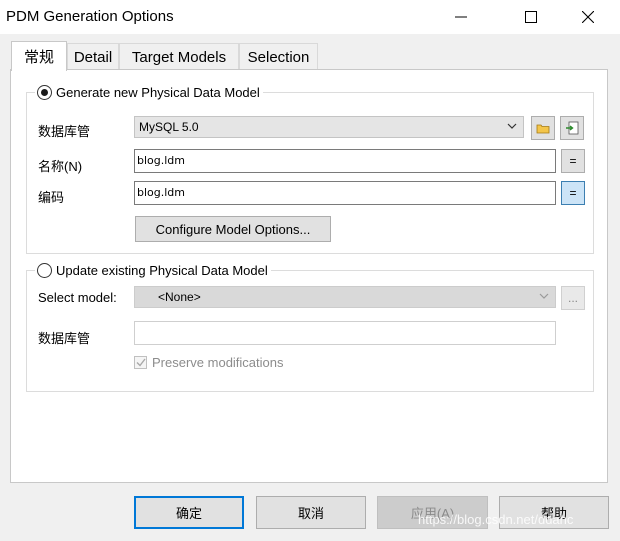  Describe the element at coordinates (51, 197) in the screenshot. I see `code-label: 编码` at that location.